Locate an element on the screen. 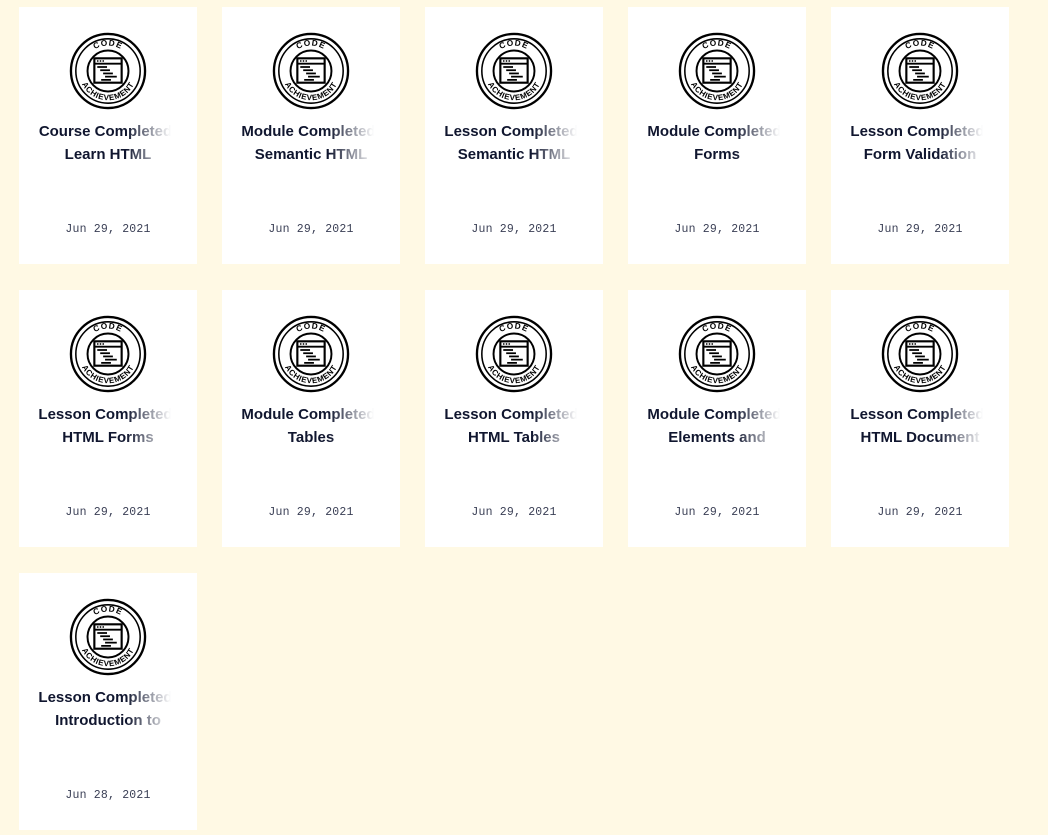 The width and height of the screenshot is (1048, 835). achievement-title: Lesson Completed: Form Validation is located at coordinates (920, 143).